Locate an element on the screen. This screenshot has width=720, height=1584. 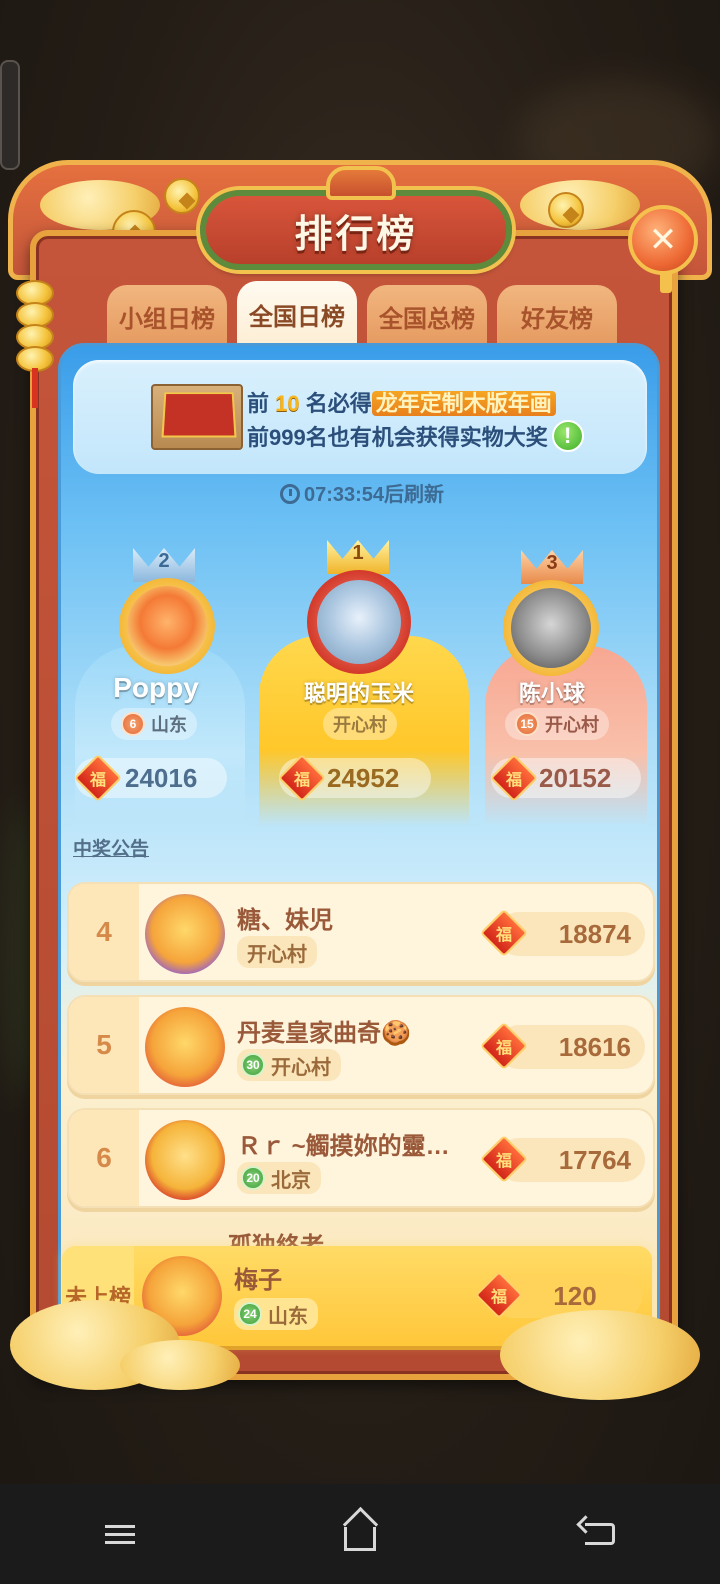
podium-score-3-value: 20152 is located at coordinates (575, 777).